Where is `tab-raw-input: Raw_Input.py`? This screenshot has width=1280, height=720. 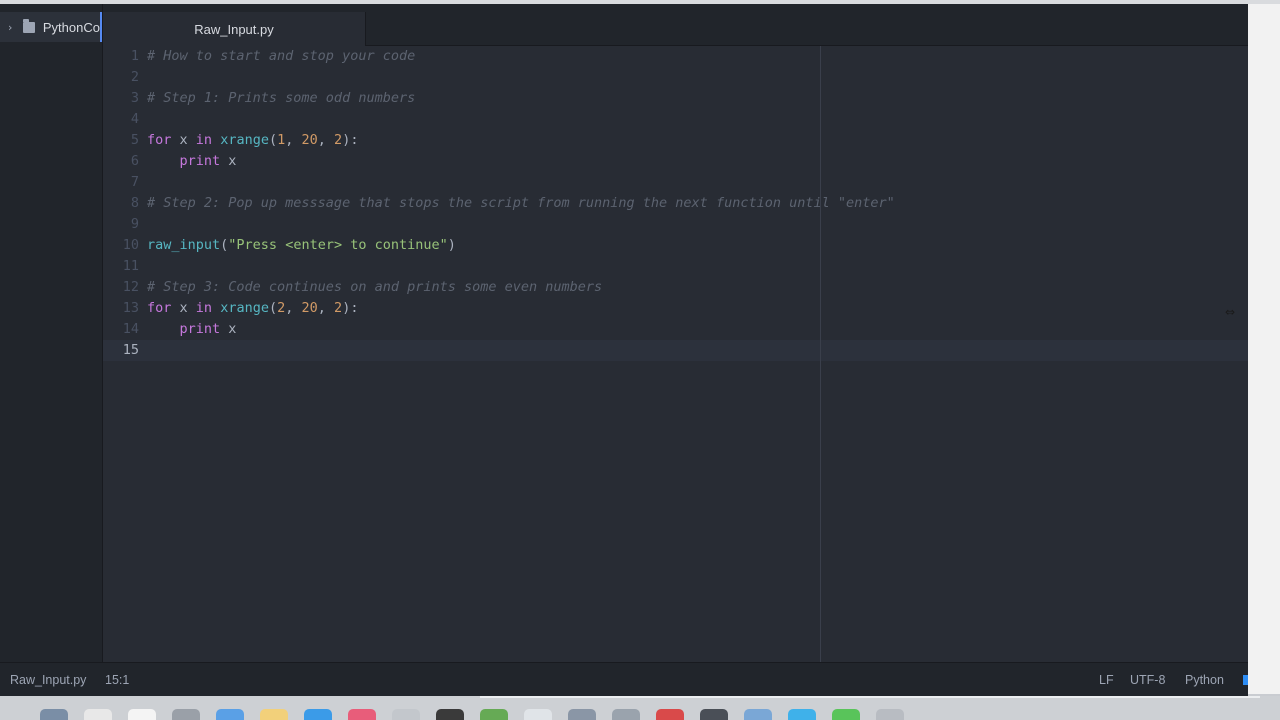 tab-raw-input: Raw_Input.py is located at coordinates (234, 29).